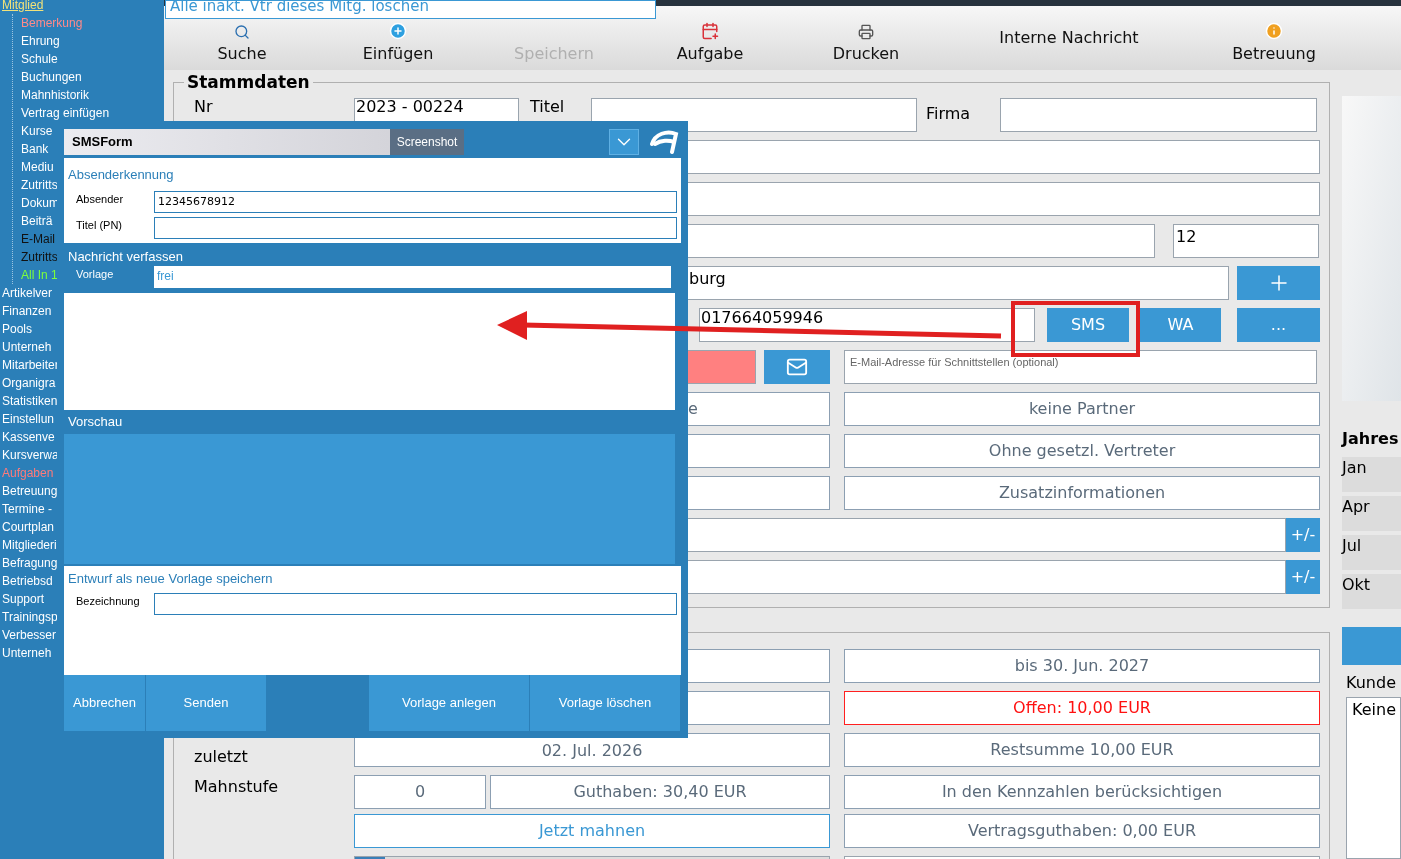 Image resolution: width=1401 pixels, height=859 pixels. I want to click on sidebar-item: Courtplan, so click(27, 527).